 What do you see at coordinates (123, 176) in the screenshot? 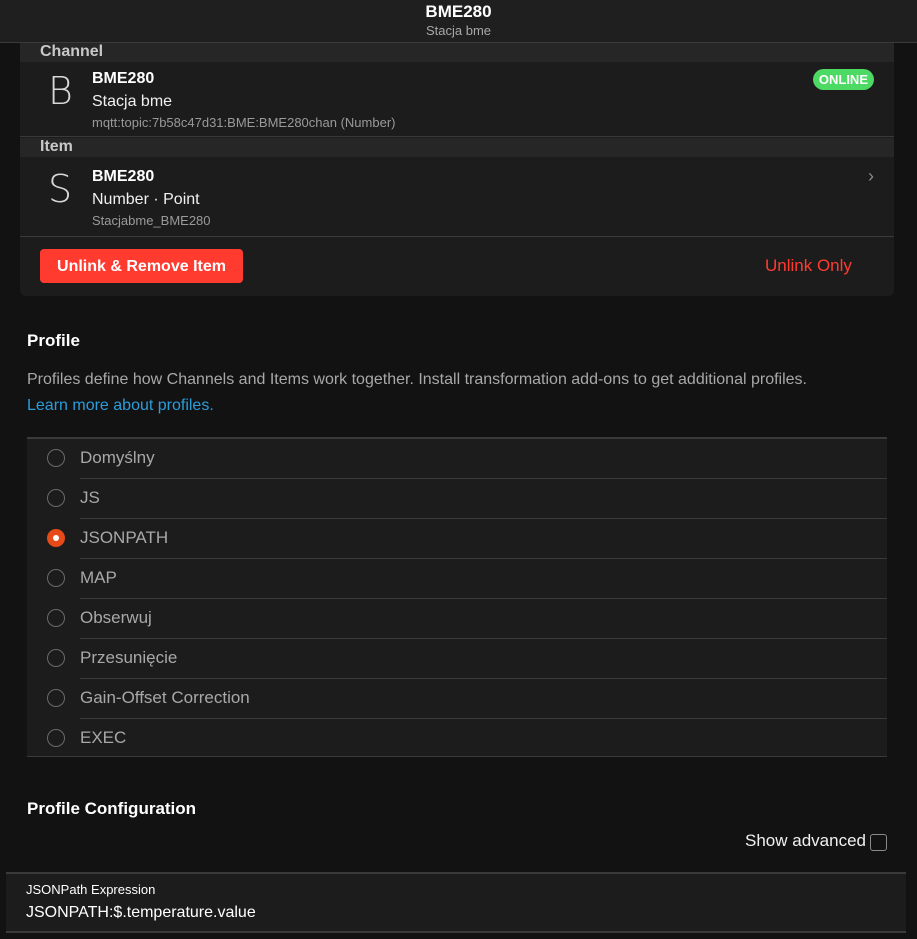
I see `item-title: BME280` at bounding box center [123, 176].